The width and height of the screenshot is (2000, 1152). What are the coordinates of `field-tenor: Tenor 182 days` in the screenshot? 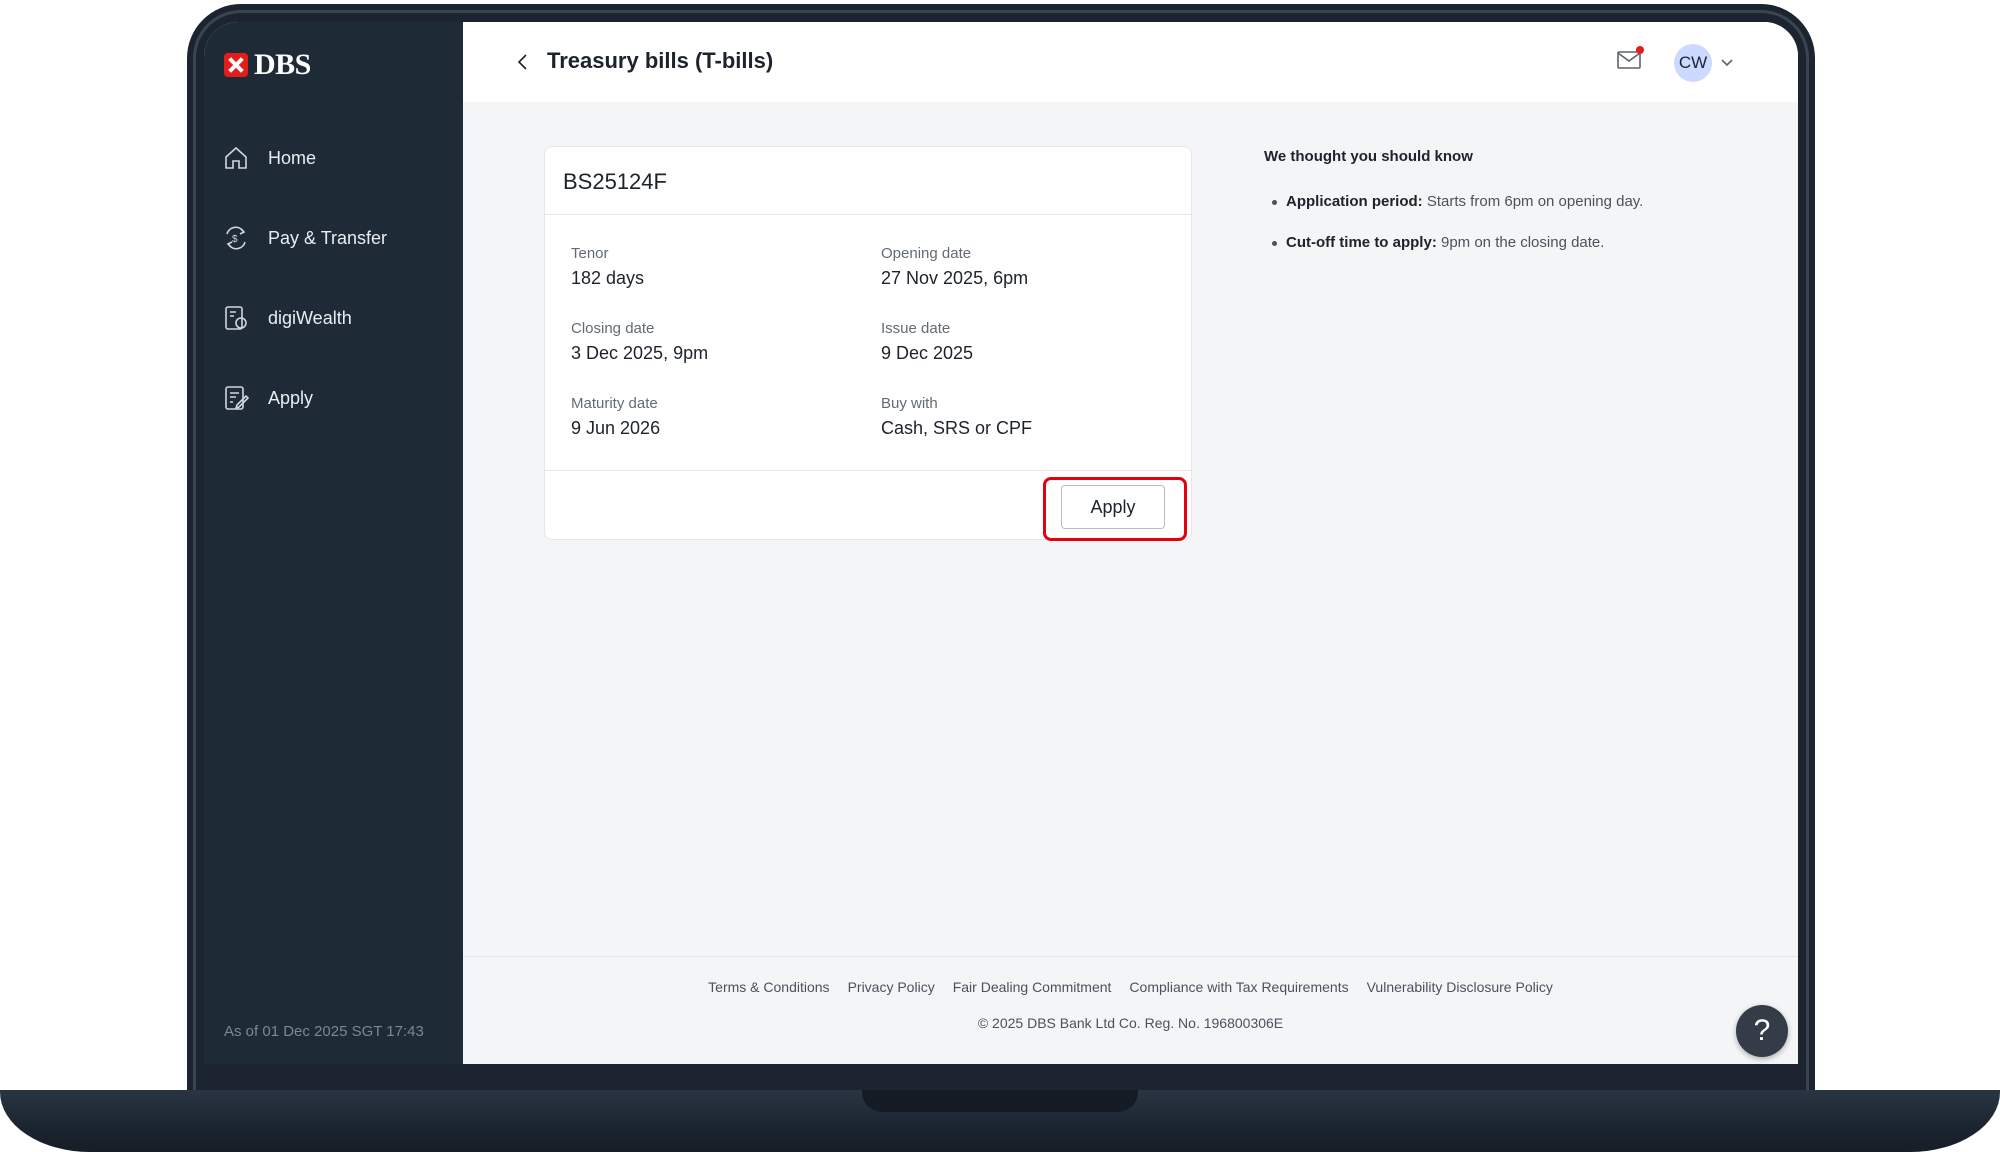 It's located at (721, 267).